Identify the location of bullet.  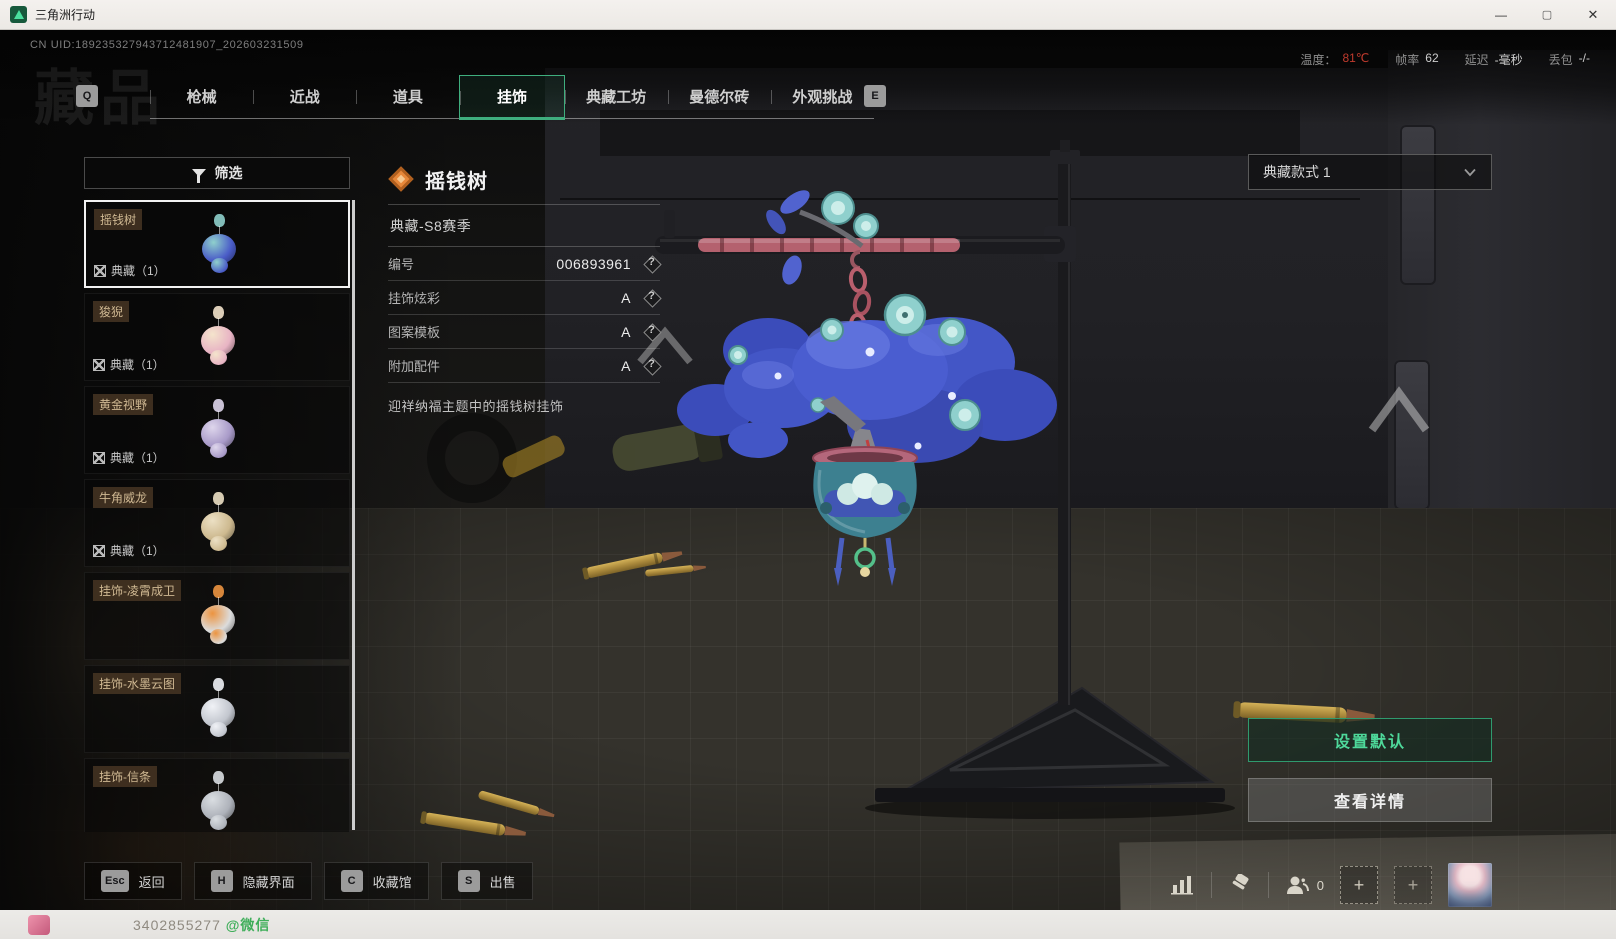
(473, 823).